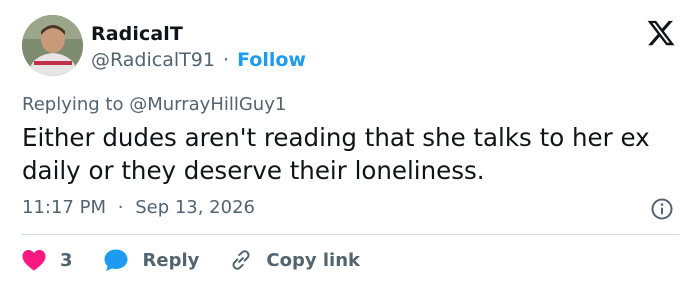 The width and height of the screenshot is (700, 287). I want to click on like-button: 3, so click(47, 260).